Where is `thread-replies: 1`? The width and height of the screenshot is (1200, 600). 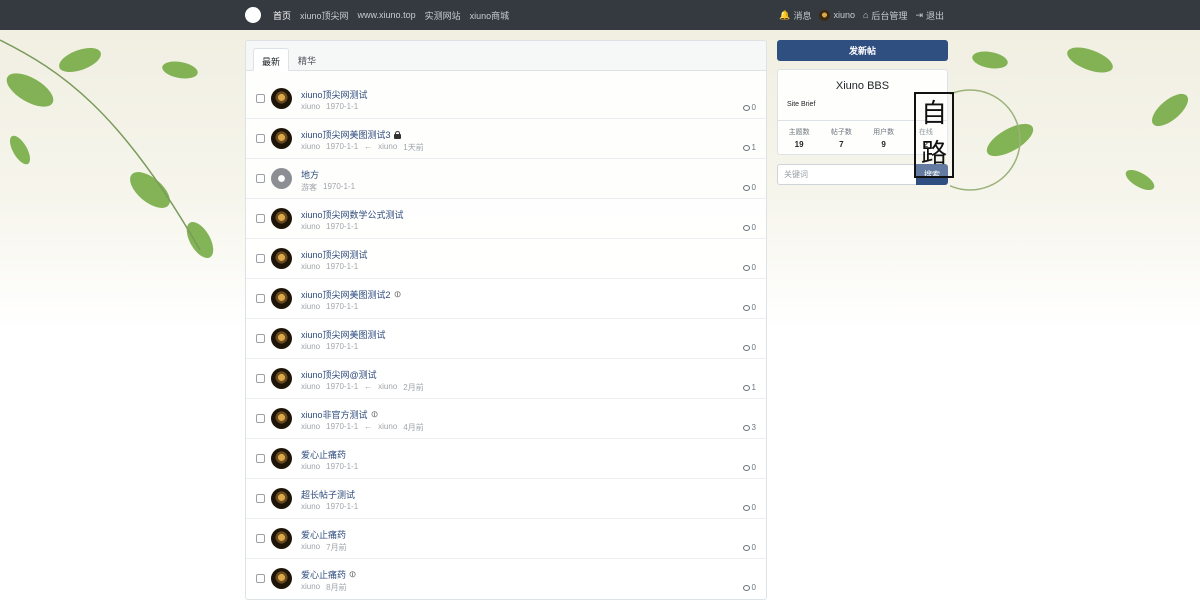
thread-replies: 1 is located at coordinates (749, 147).